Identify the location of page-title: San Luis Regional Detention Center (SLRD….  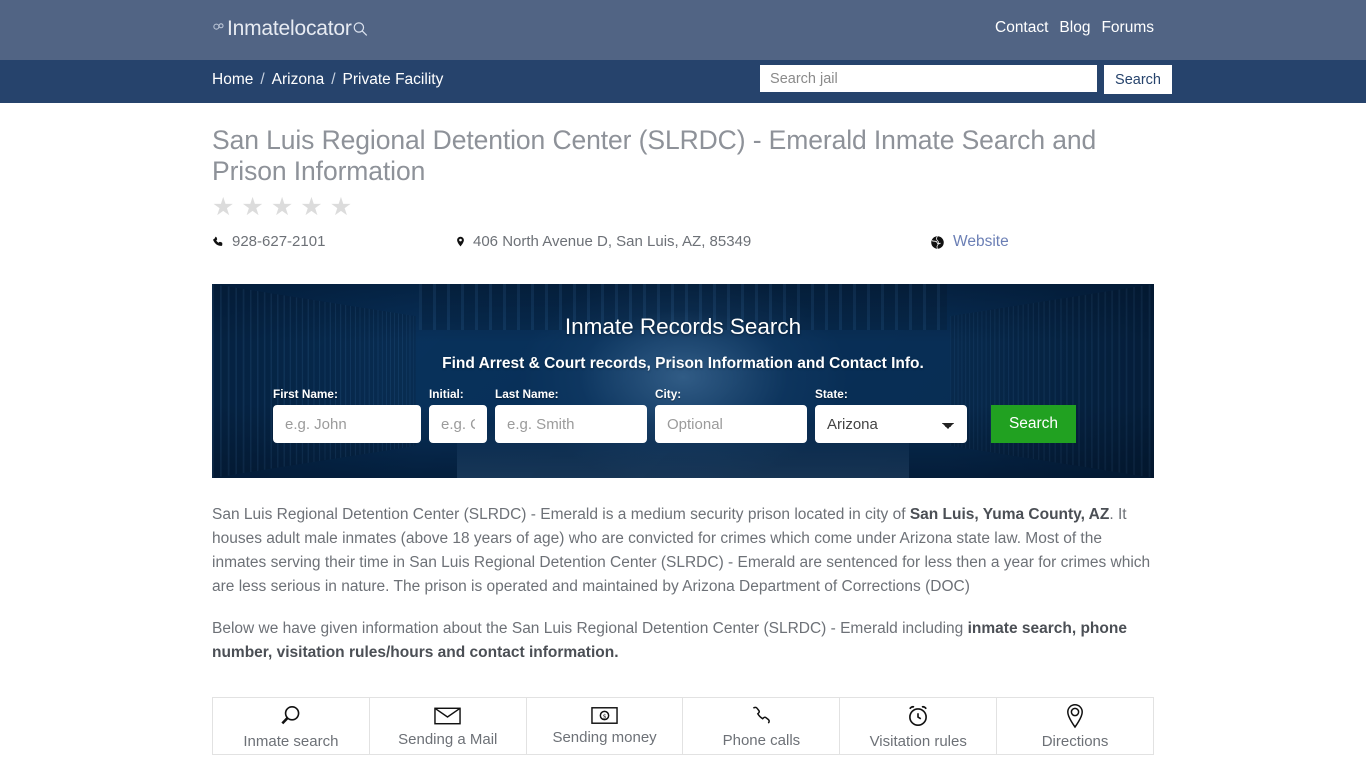
(654, 155).